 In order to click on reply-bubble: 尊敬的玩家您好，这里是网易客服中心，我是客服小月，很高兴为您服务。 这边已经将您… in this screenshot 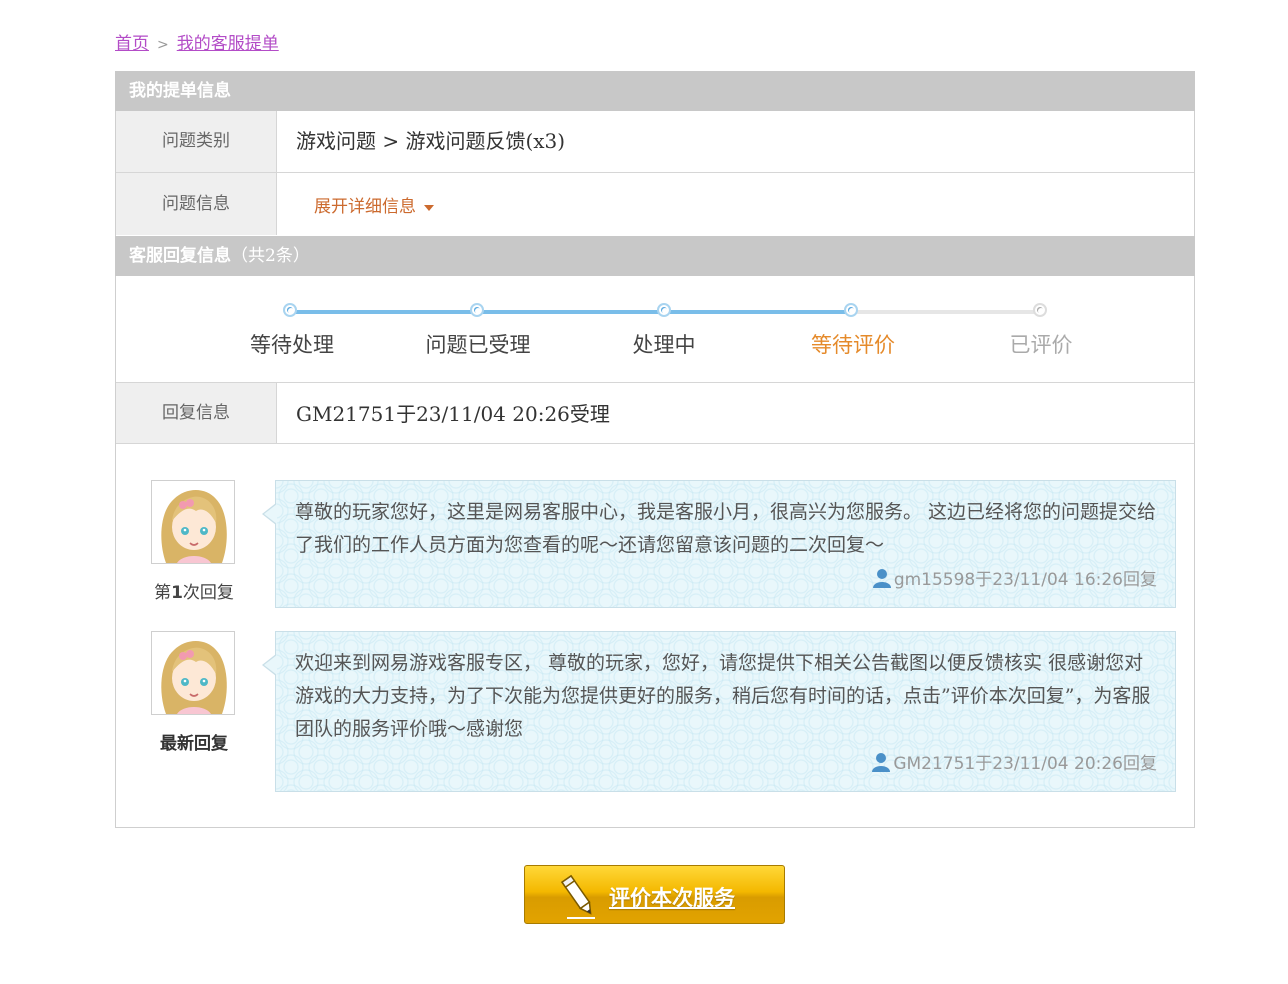, I will do `click(719, 544)`.